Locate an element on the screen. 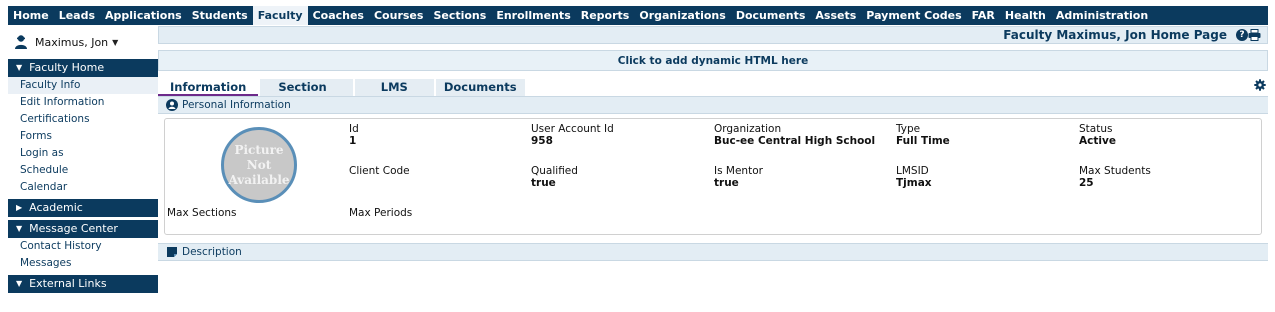  header-icons: ? is located at coordinates (1247, 35).